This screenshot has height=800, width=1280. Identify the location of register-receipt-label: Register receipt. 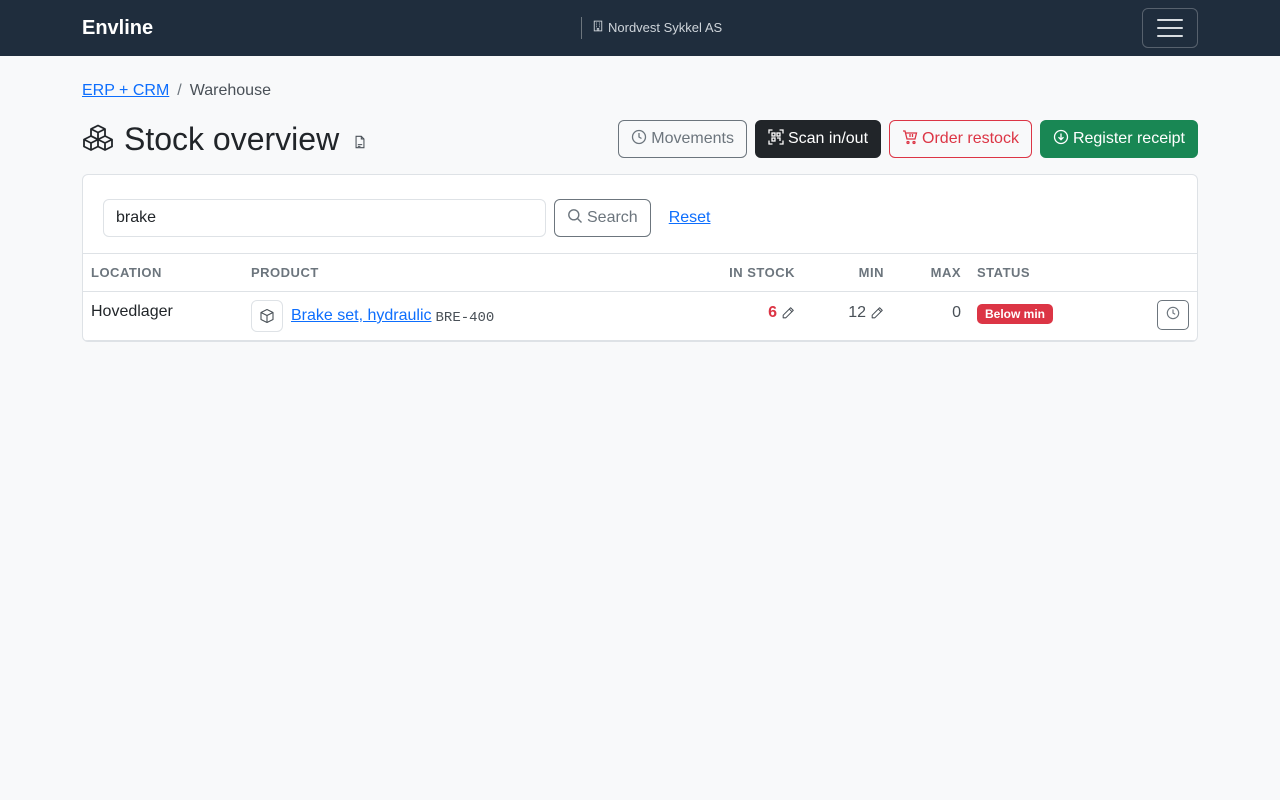
(1128, 138).